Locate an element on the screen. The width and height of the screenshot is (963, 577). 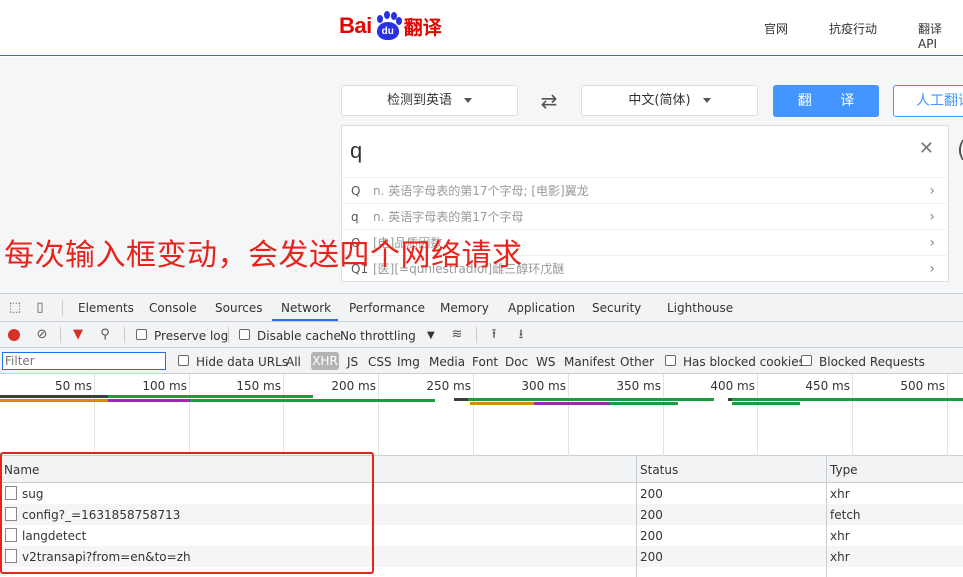
suggestion-text: n. 英语字母表的第17个字母 is located at coordinates (448, 217).